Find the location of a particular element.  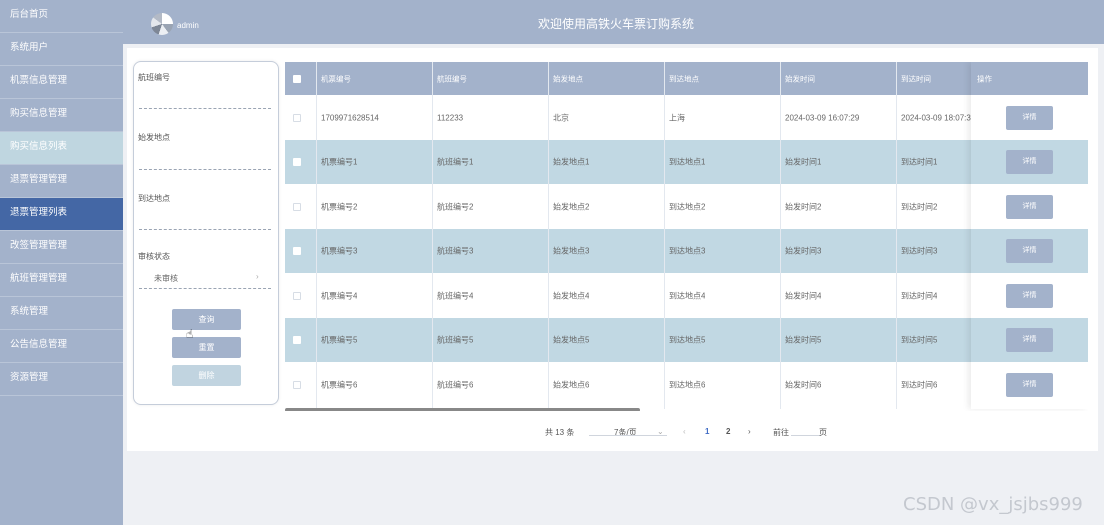

status-select is located at coordinates (205, 288).